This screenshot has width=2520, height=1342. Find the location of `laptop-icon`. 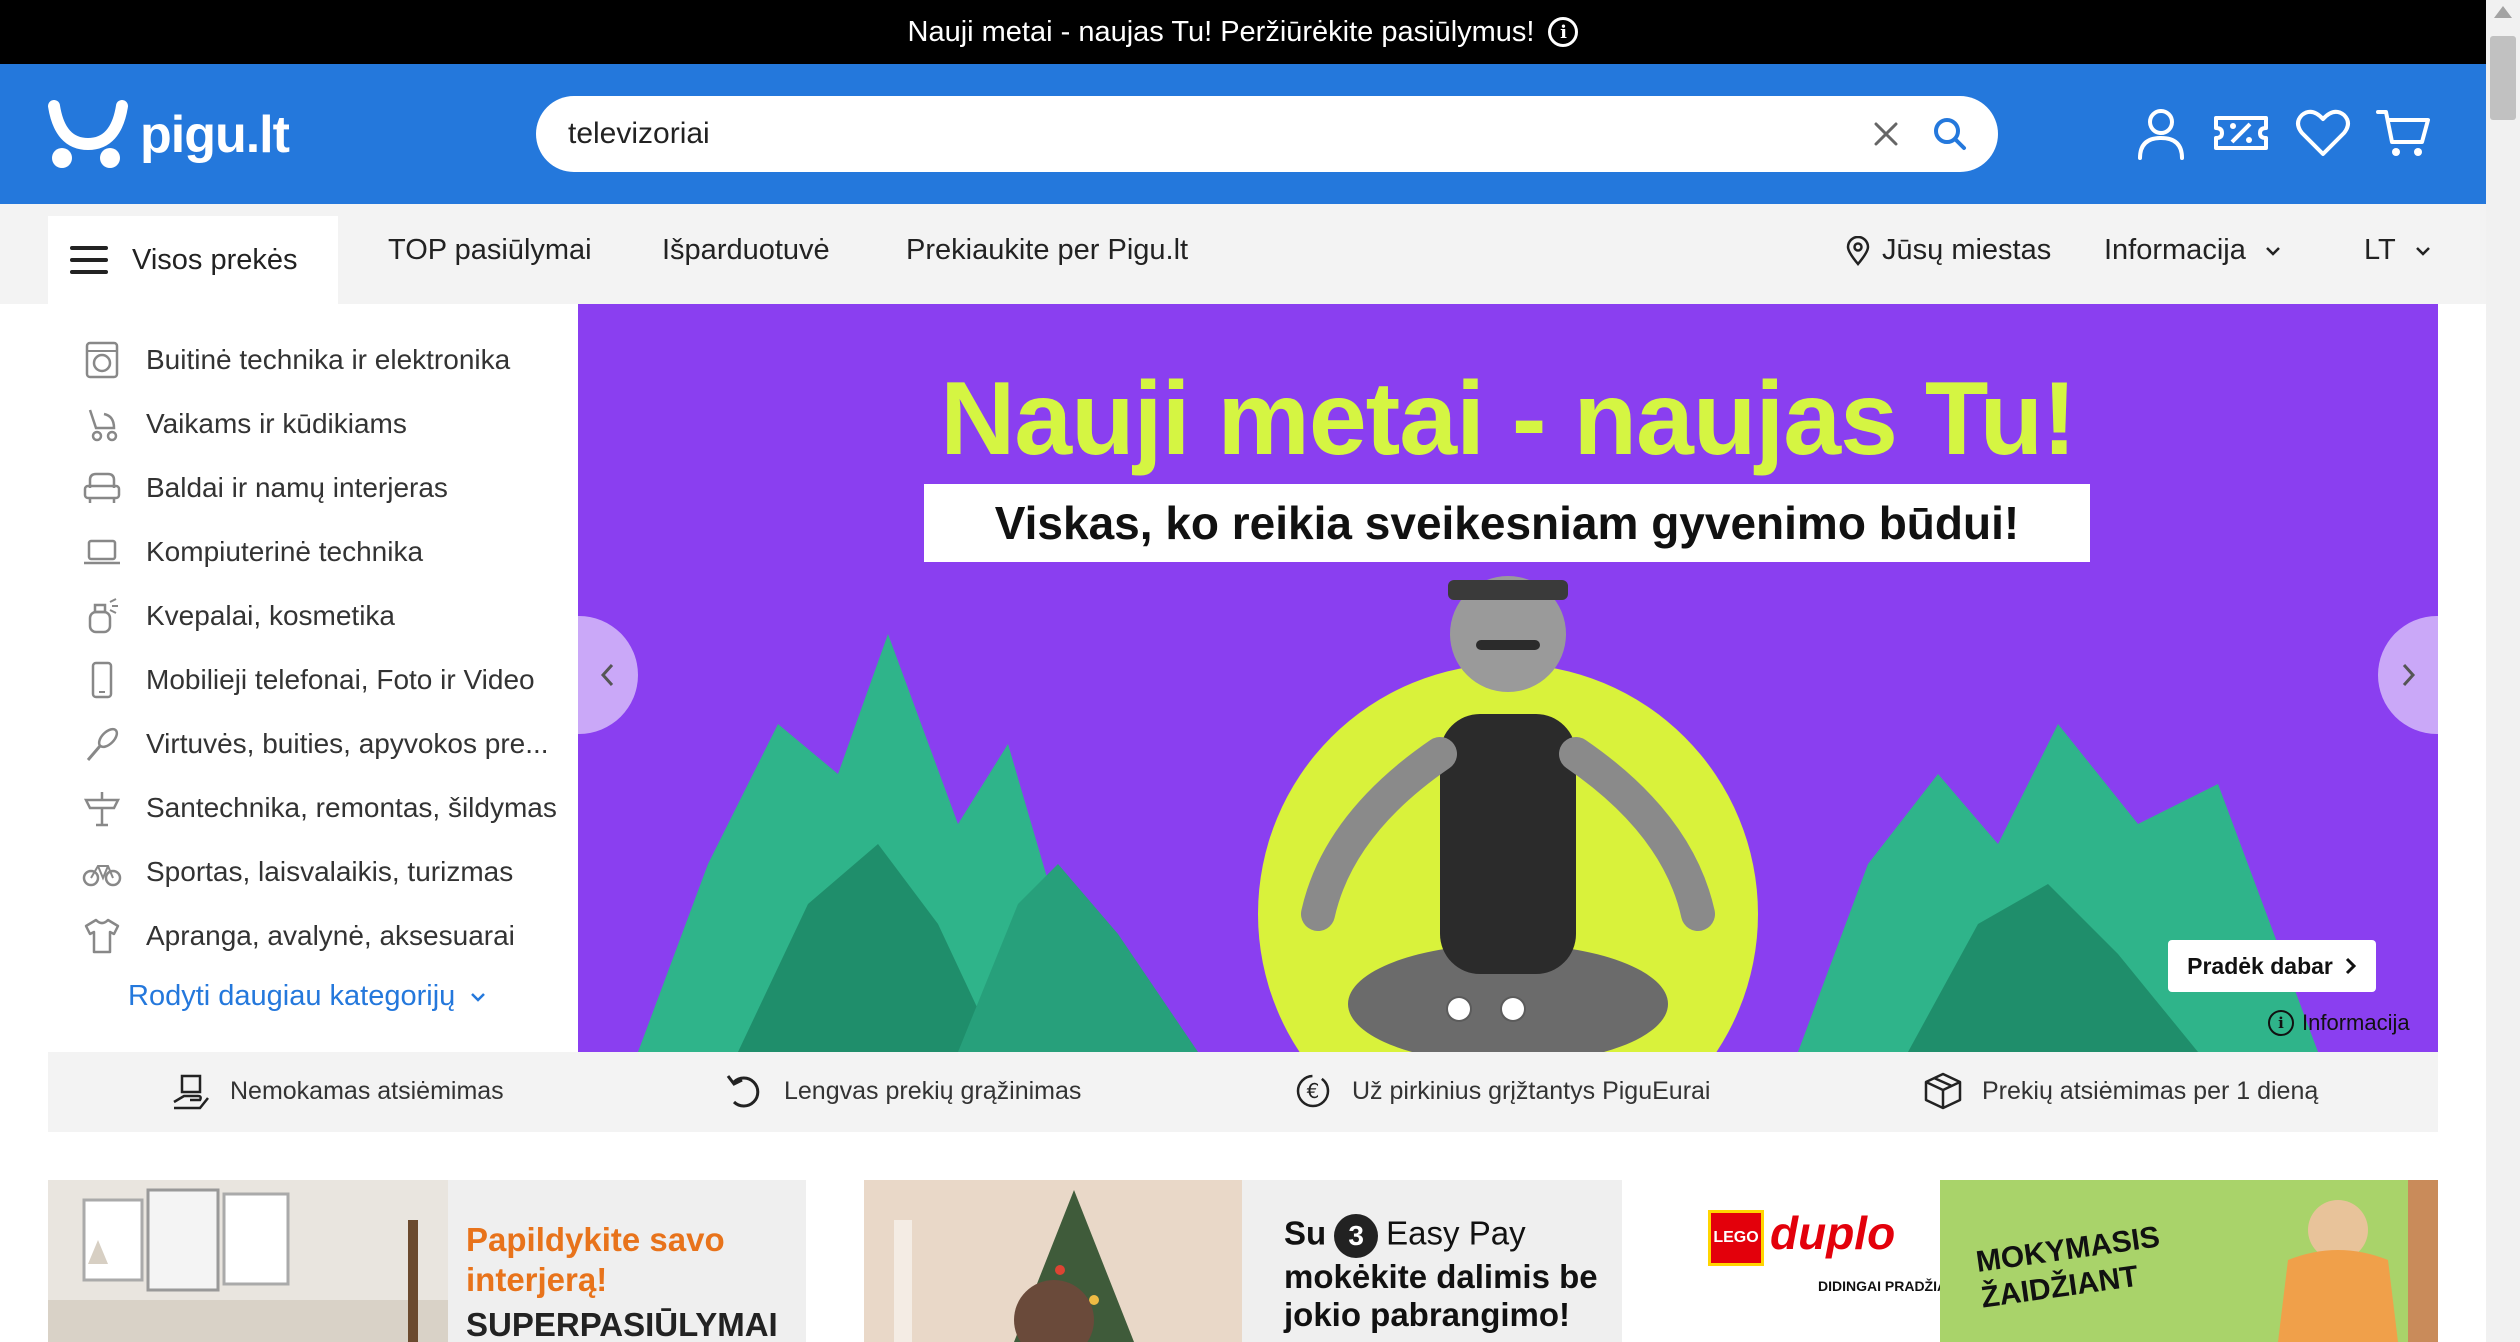

laptop-icon is located at coordinates (102, 552).